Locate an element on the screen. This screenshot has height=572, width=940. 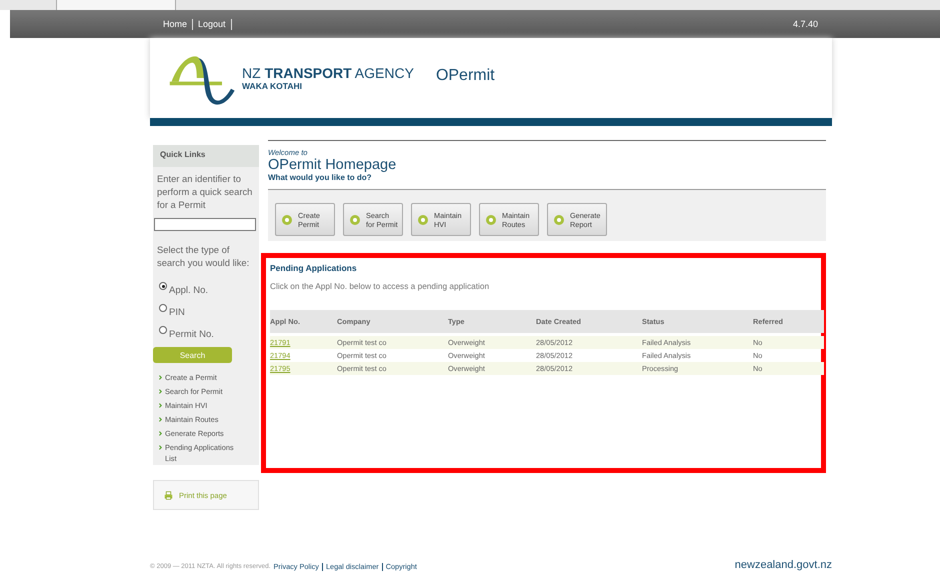
printer-icon is located at coordinates (168, 495).